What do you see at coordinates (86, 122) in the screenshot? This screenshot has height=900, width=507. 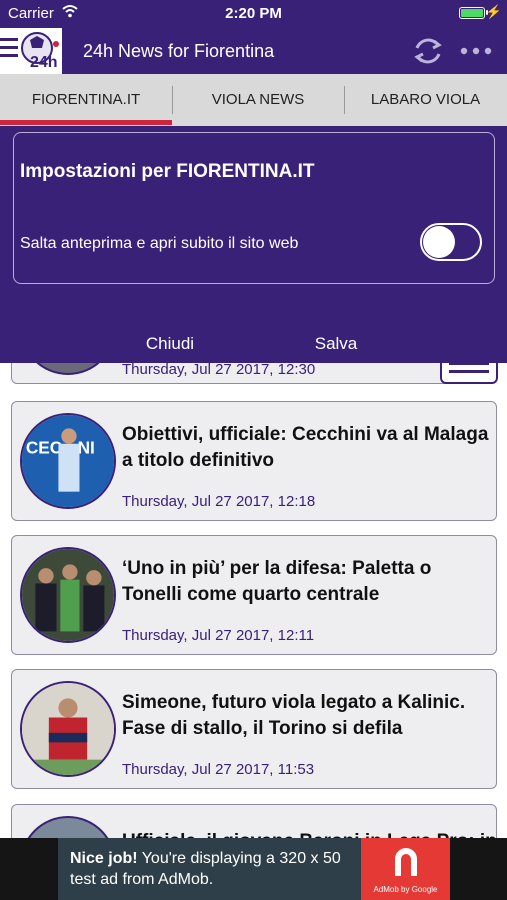 I see `active-tab-indicator` at bounding box center [86, 122].